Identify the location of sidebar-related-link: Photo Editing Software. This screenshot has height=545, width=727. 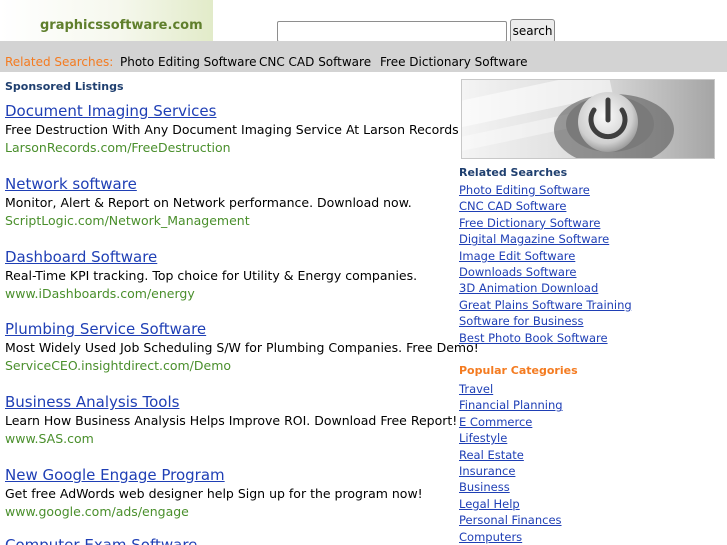
(524, 190).